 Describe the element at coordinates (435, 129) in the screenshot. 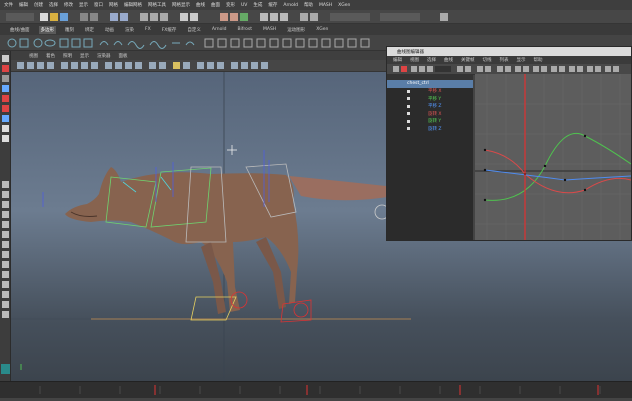

I see `channel-label: 旋转 Z` at that location.